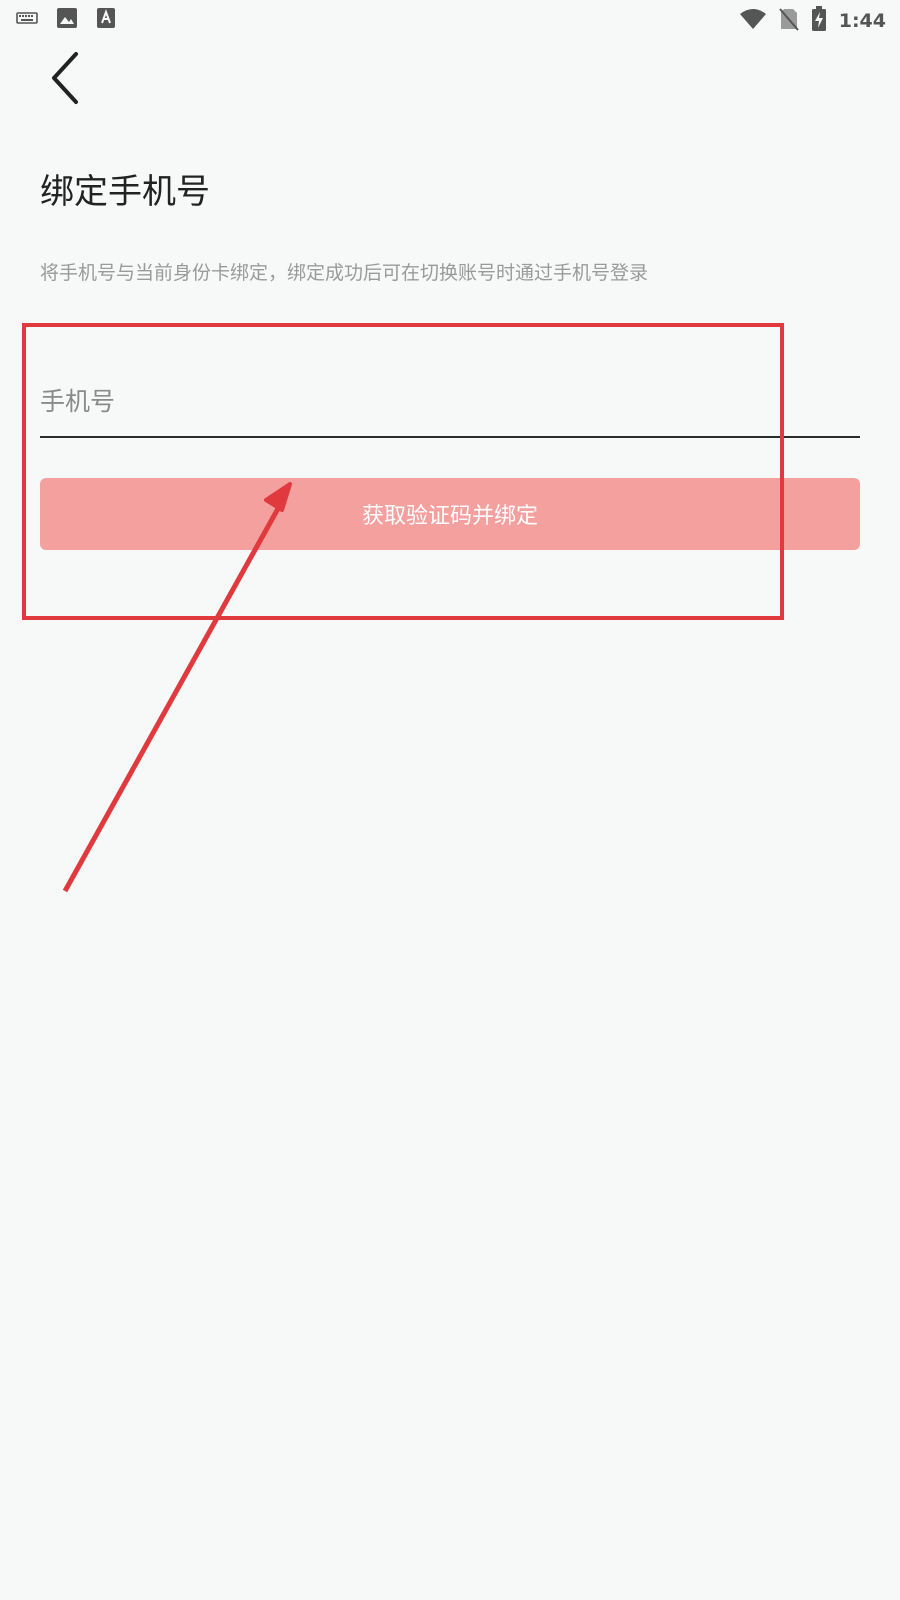 The width and height of the screenshot is (900, 1600). Describe the element at coordinates (106, 20) in the screenshot. I see `font-icon` at that location.